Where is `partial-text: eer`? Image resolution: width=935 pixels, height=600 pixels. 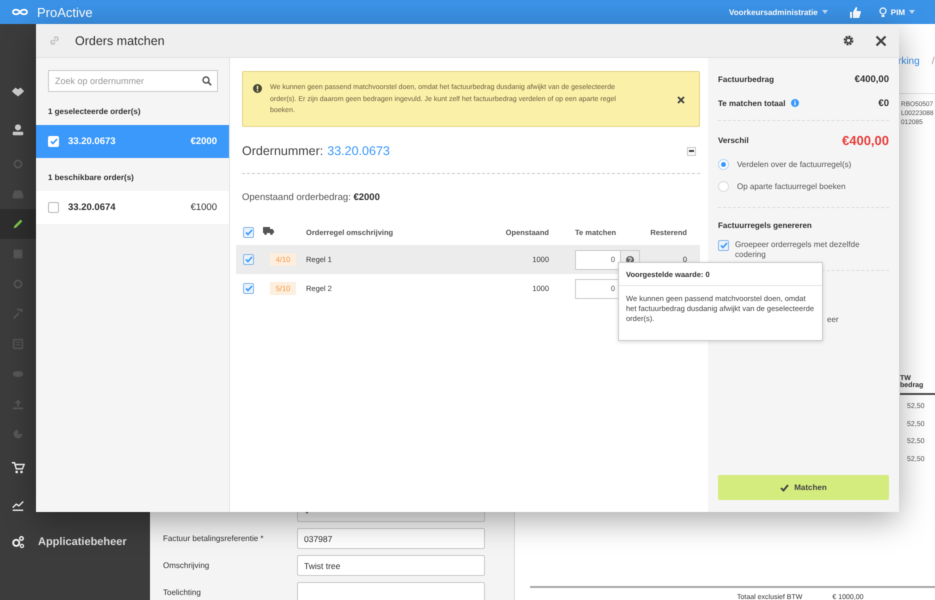 partial-text: eer is located at coordinates (833, 319).